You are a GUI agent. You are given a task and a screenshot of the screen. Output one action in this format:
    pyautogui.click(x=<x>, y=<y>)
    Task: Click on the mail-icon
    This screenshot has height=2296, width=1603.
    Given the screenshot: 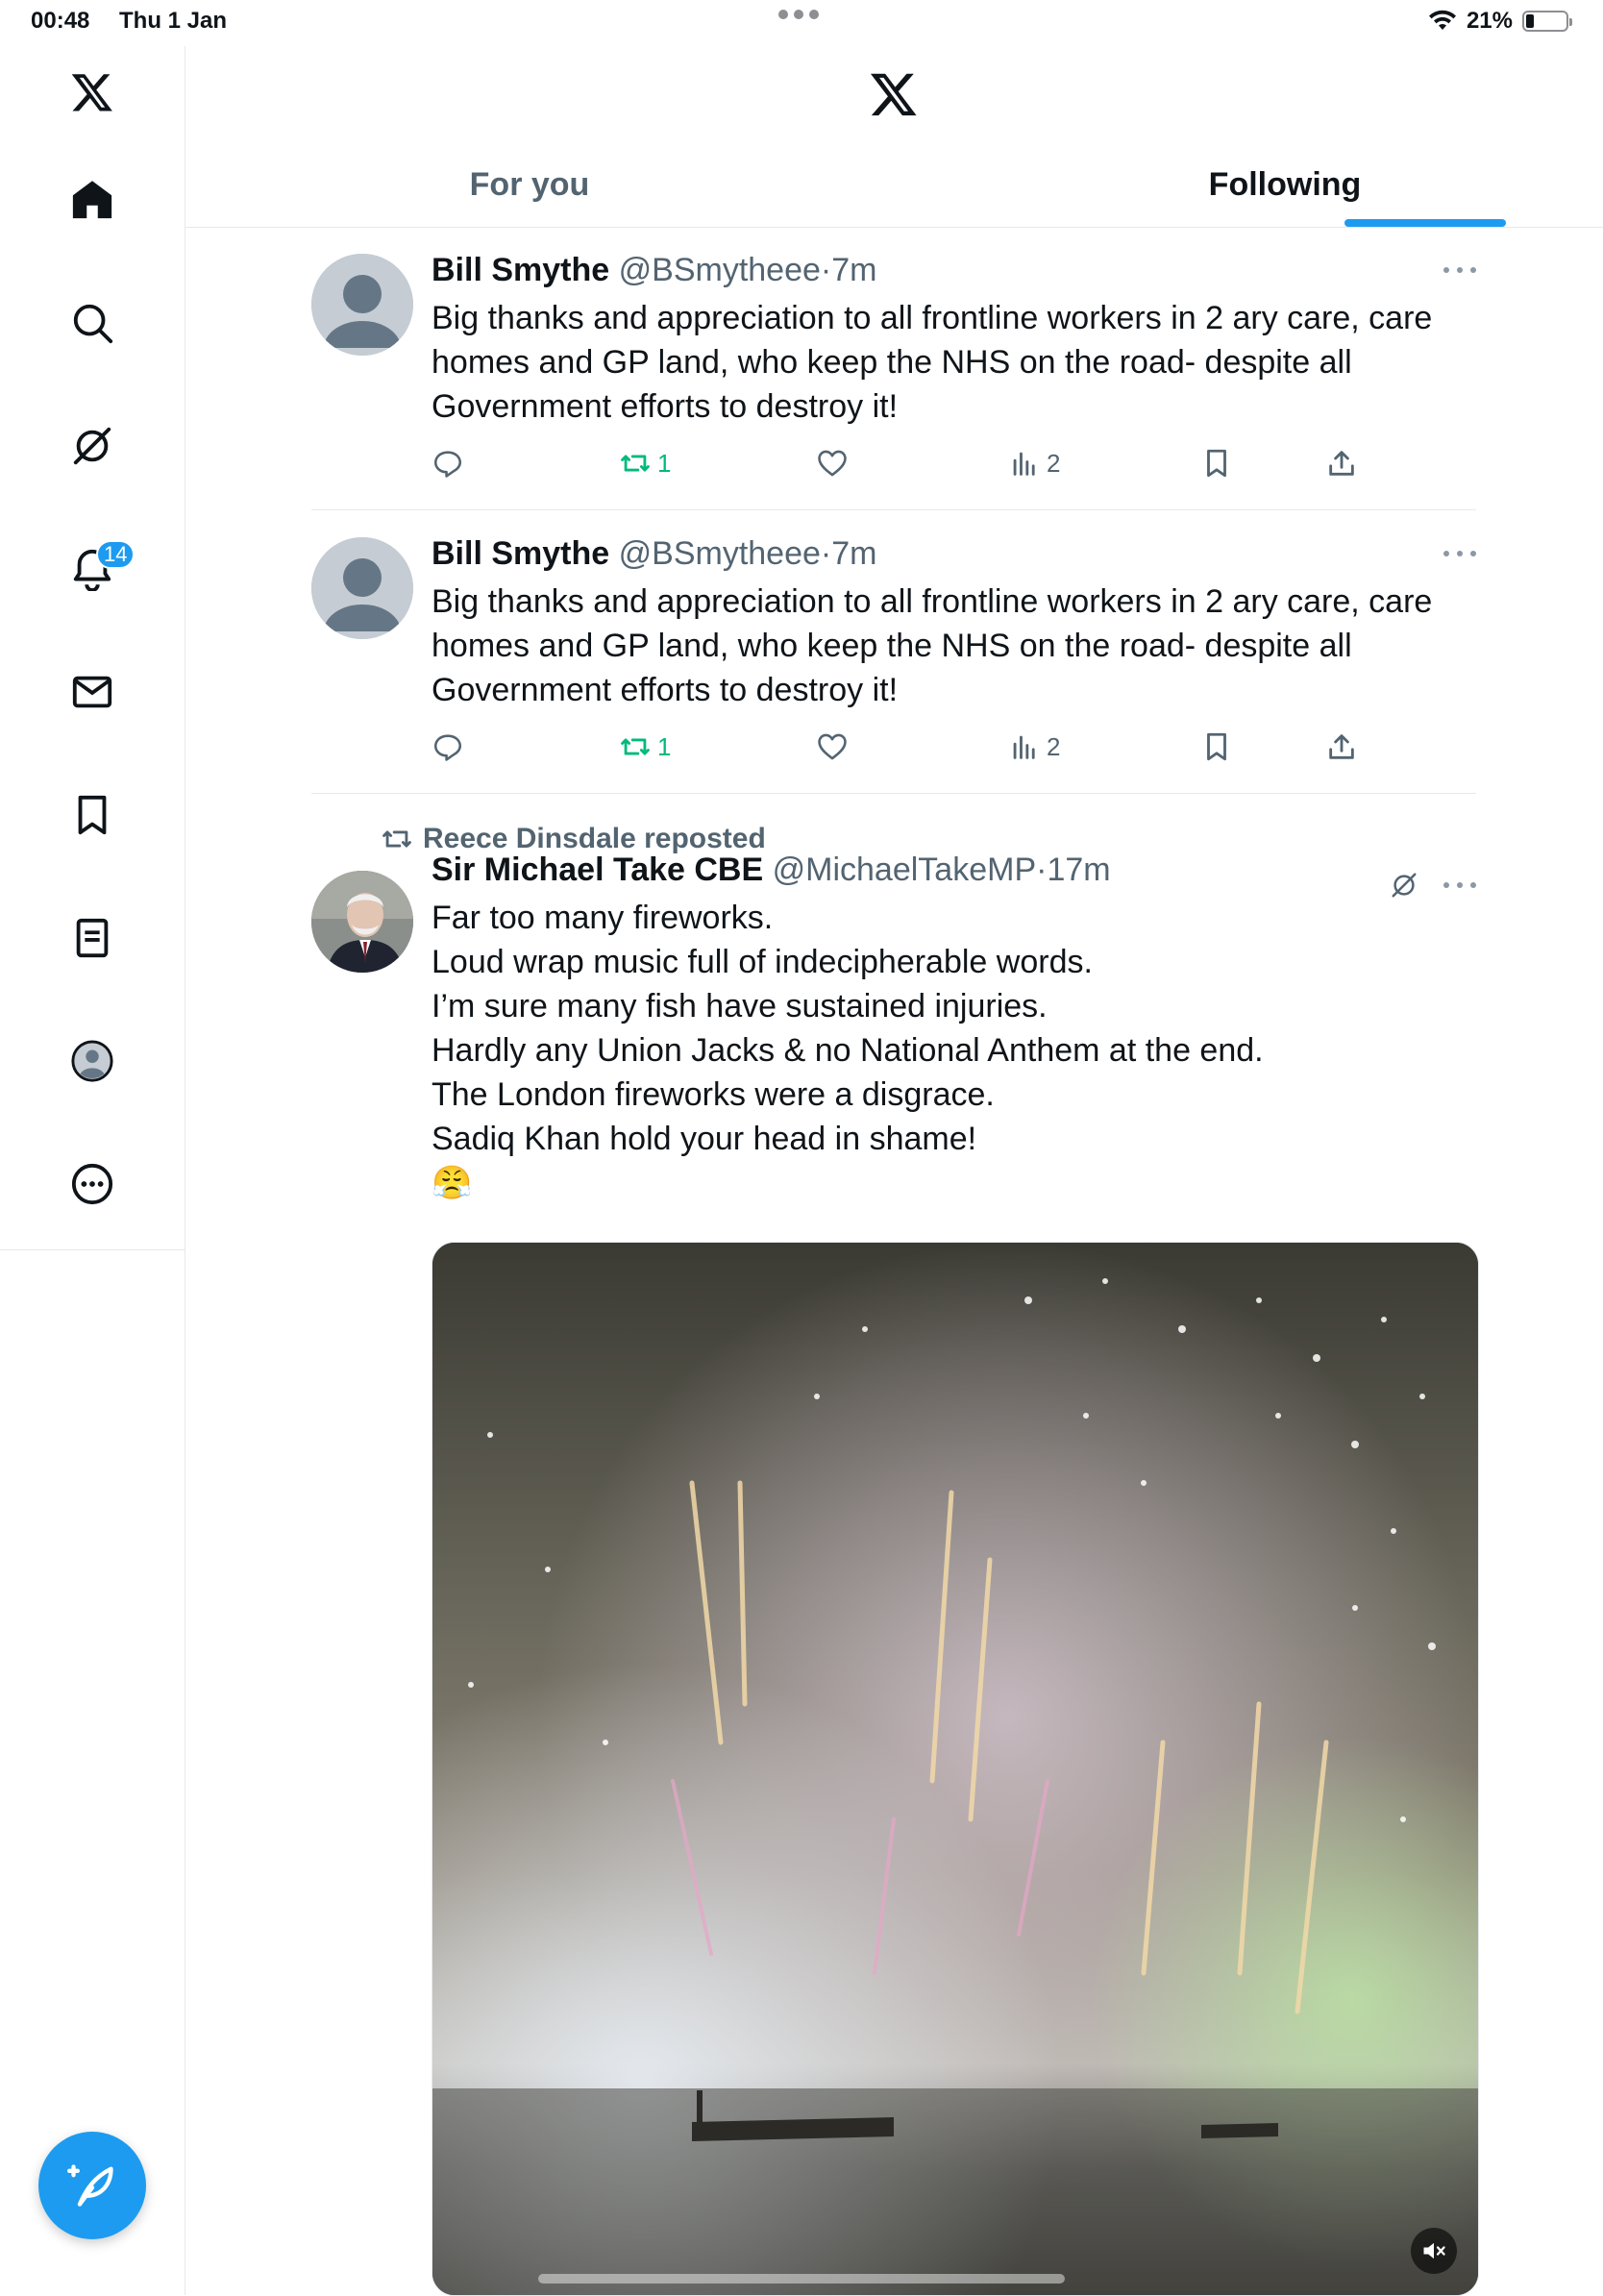 What is the action you would take?
    pyautogui.click(x=92, y=692)
    